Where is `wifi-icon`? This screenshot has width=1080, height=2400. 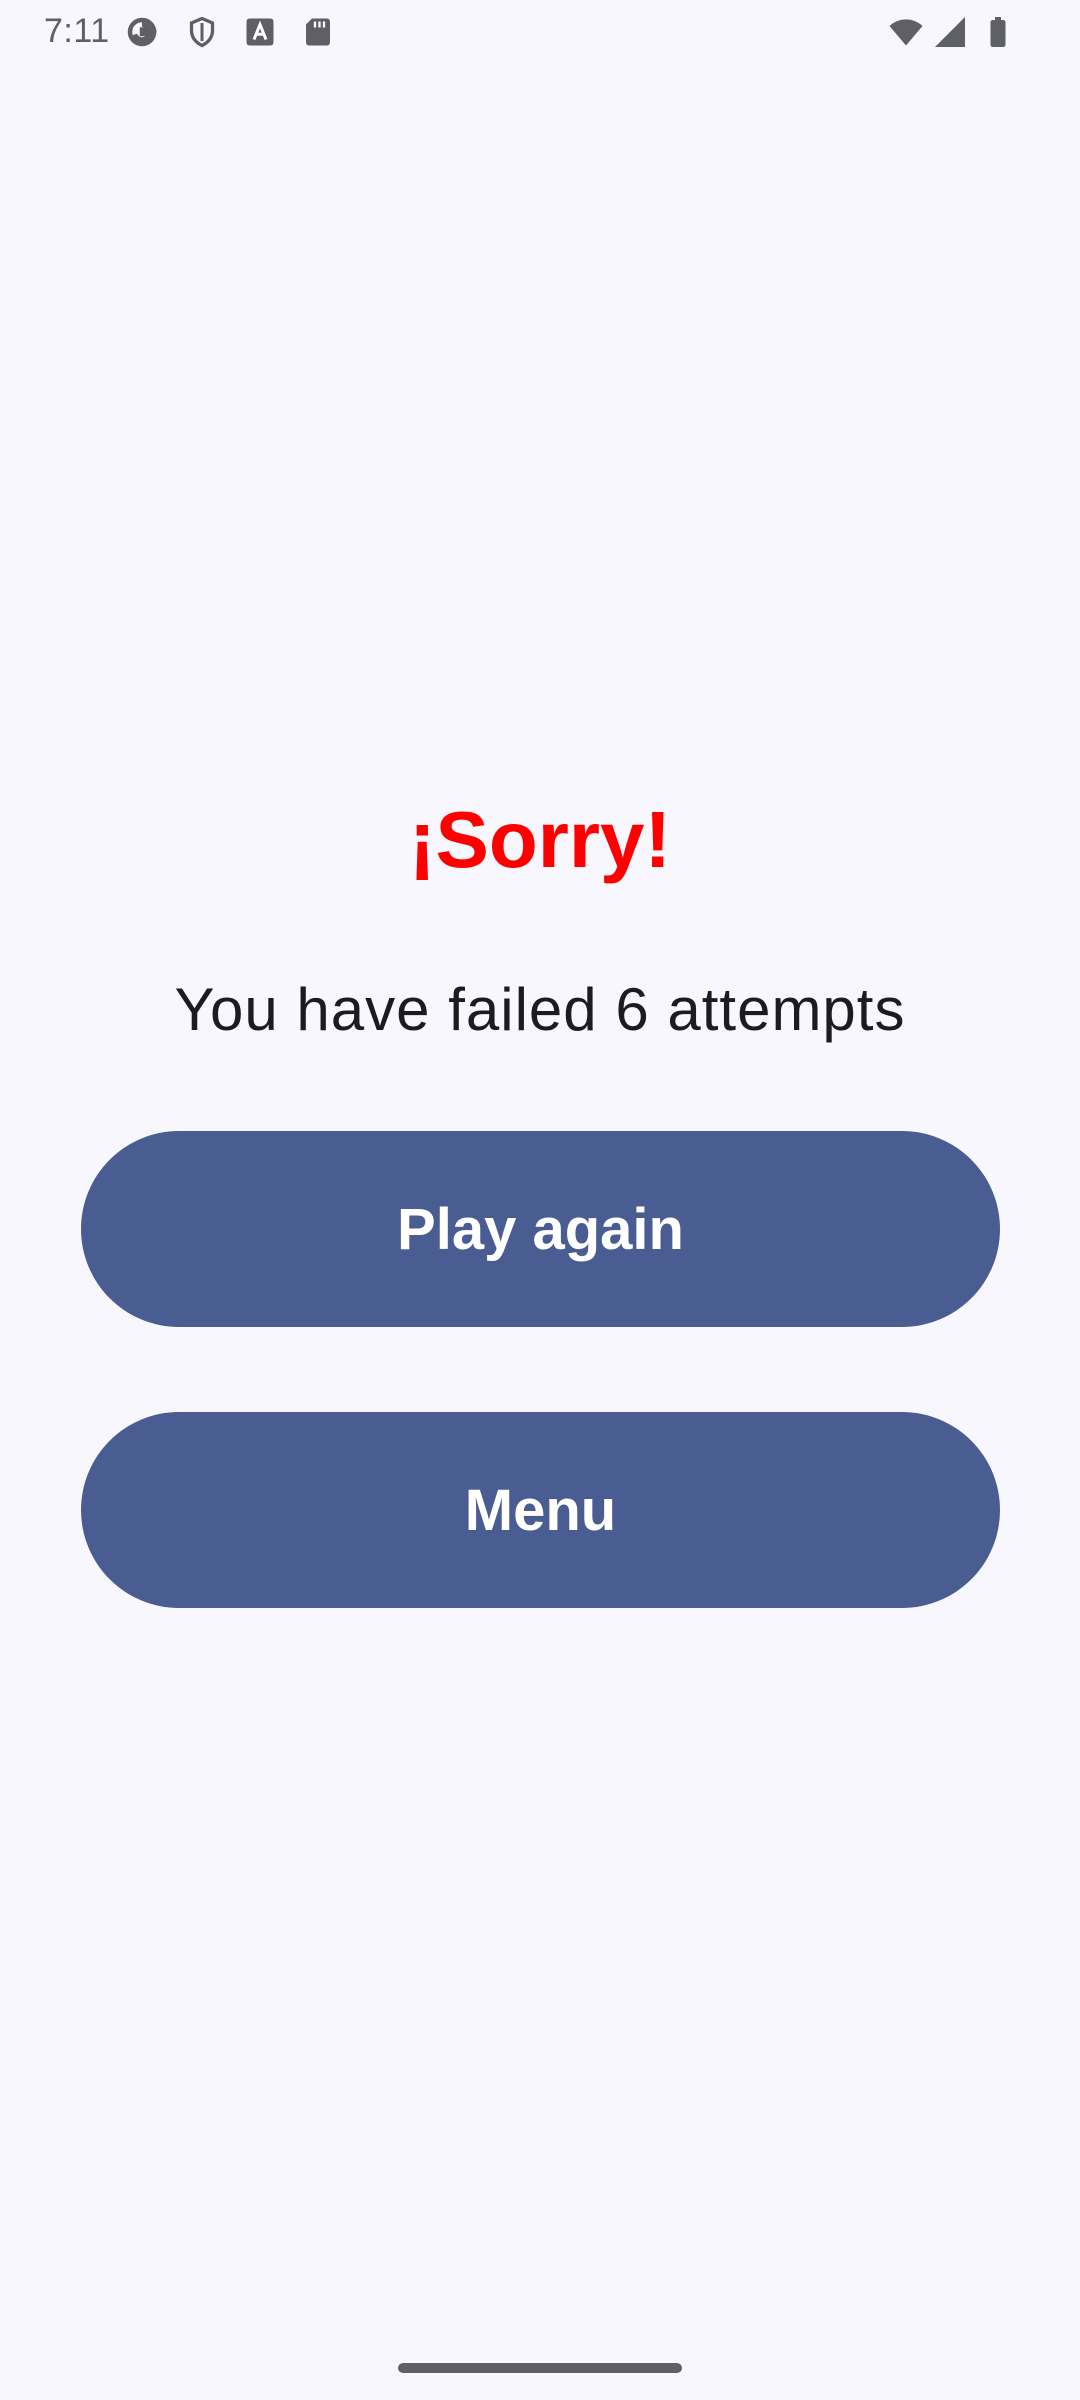
wifi-icon is located at coordinates (906, 32).